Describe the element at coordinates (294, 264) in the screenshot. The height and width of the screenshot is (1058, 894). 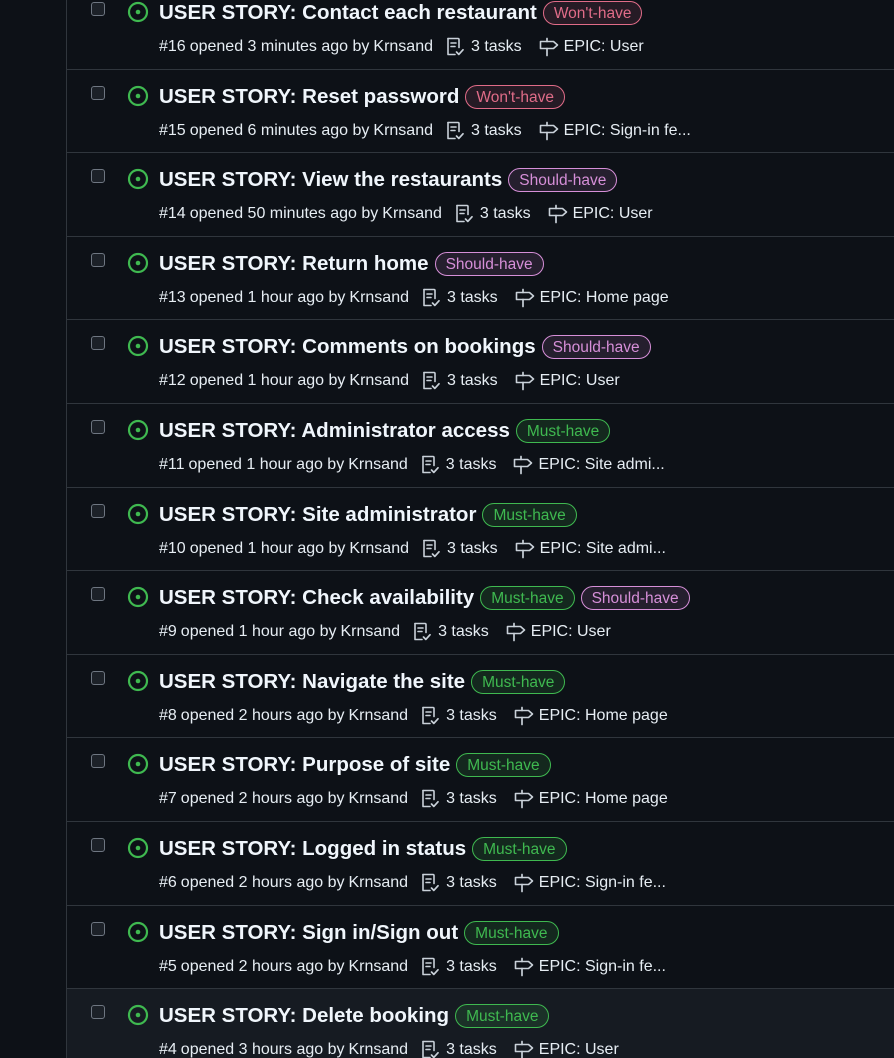
I see `issue-title-link: USER STORY: Return home` at that location.